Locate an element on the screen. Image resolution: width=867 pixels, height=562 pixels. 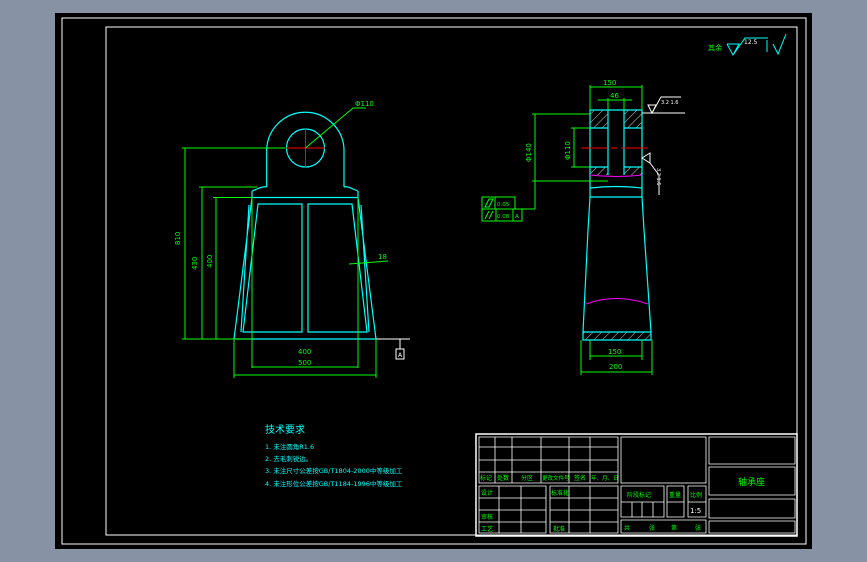
dim-150-bottom: 150 is located at coordinates (614, 352).